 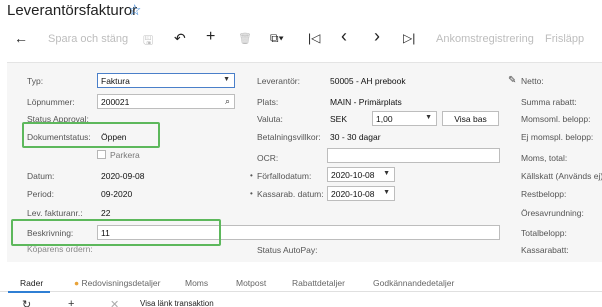 What do you see at coordinates (41, 176) in the screenshot?
I see `date-label: Datum:` at bounding box center [41, 176].